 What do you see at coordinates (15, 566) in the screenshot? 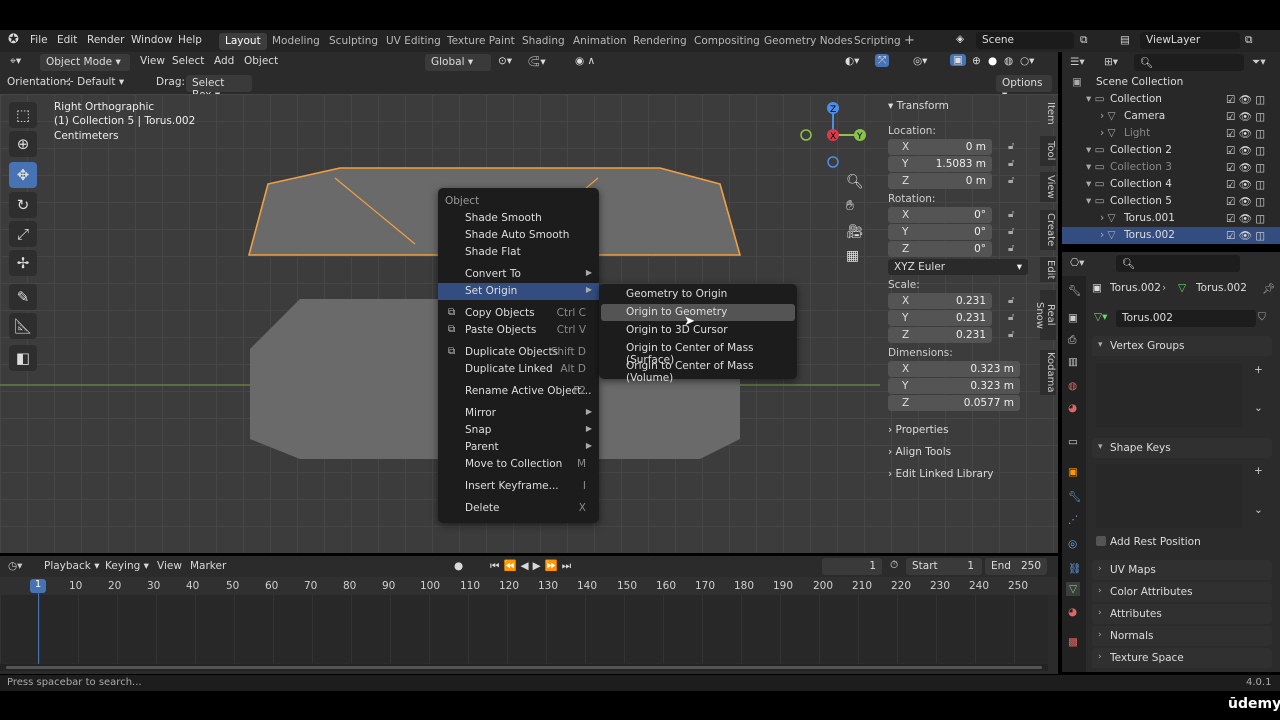
I see `timeline-editor-icon: ◷▾` at bounding box center [15, 566].